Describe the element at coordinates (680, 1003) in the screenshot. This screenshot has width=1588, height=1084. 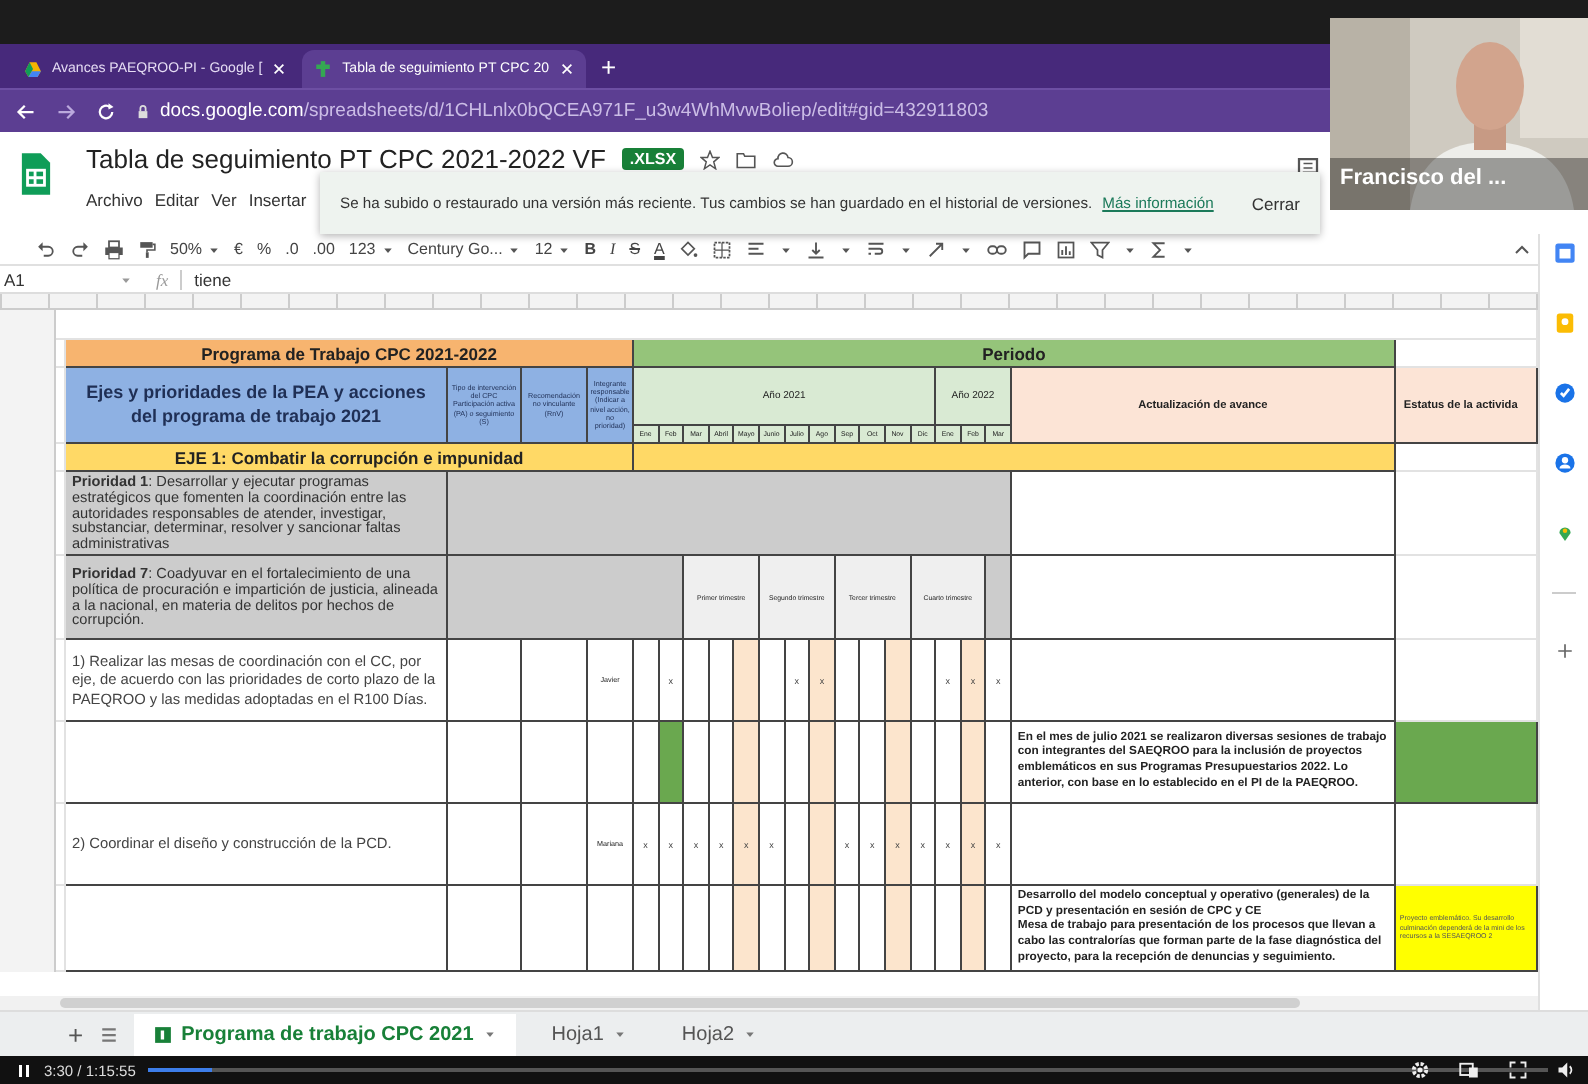
I see `scrollbar-thumb` at that location.